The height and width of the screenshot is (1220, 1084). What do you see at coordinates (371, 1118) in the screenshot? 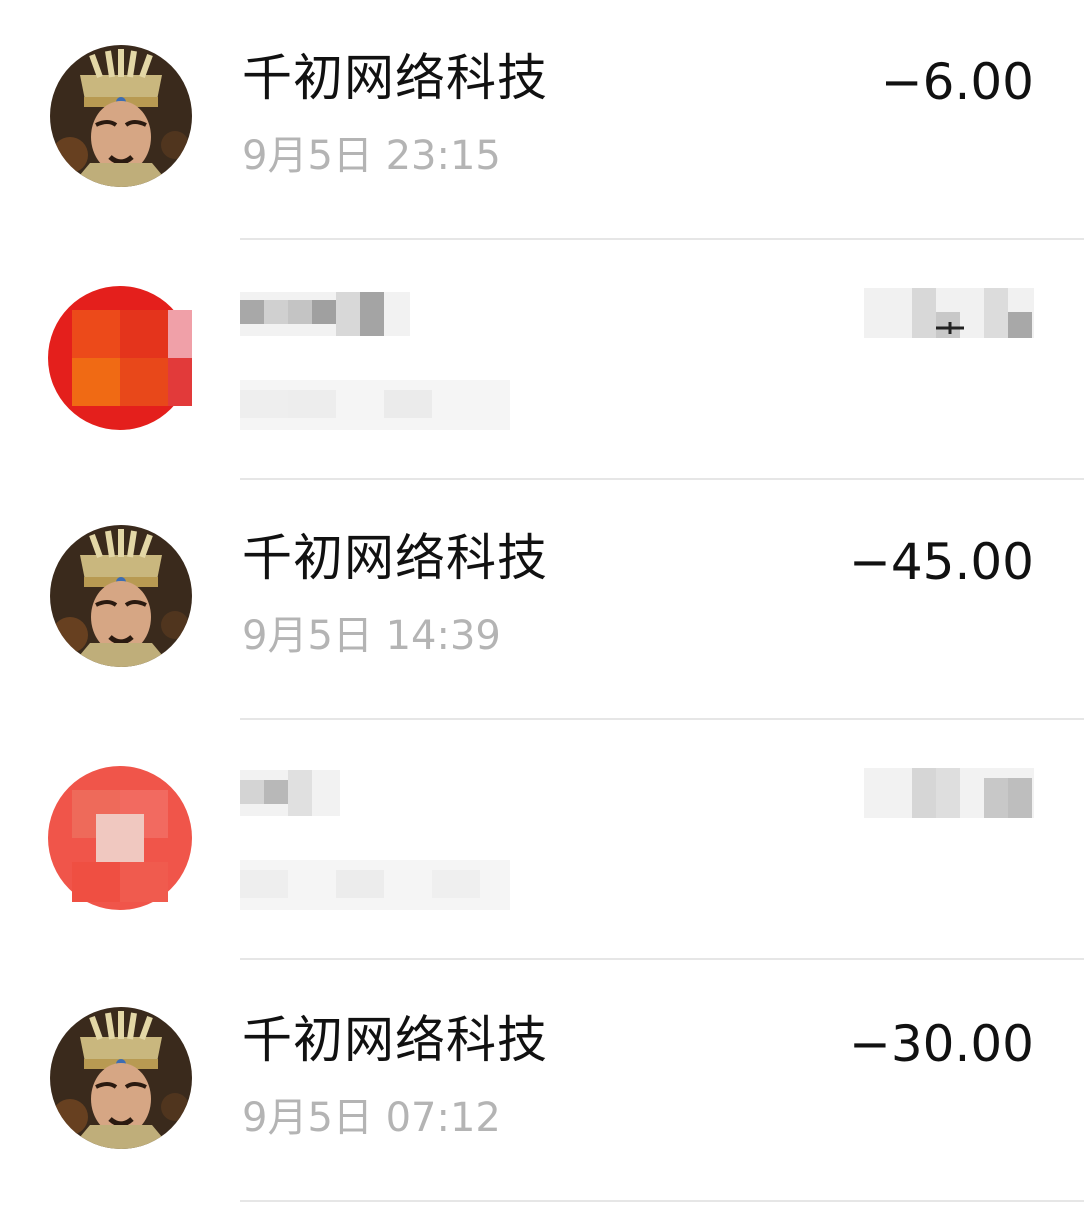
I see `transaction-time: 9月5日 07:12` at bounding box center [371, 1118].